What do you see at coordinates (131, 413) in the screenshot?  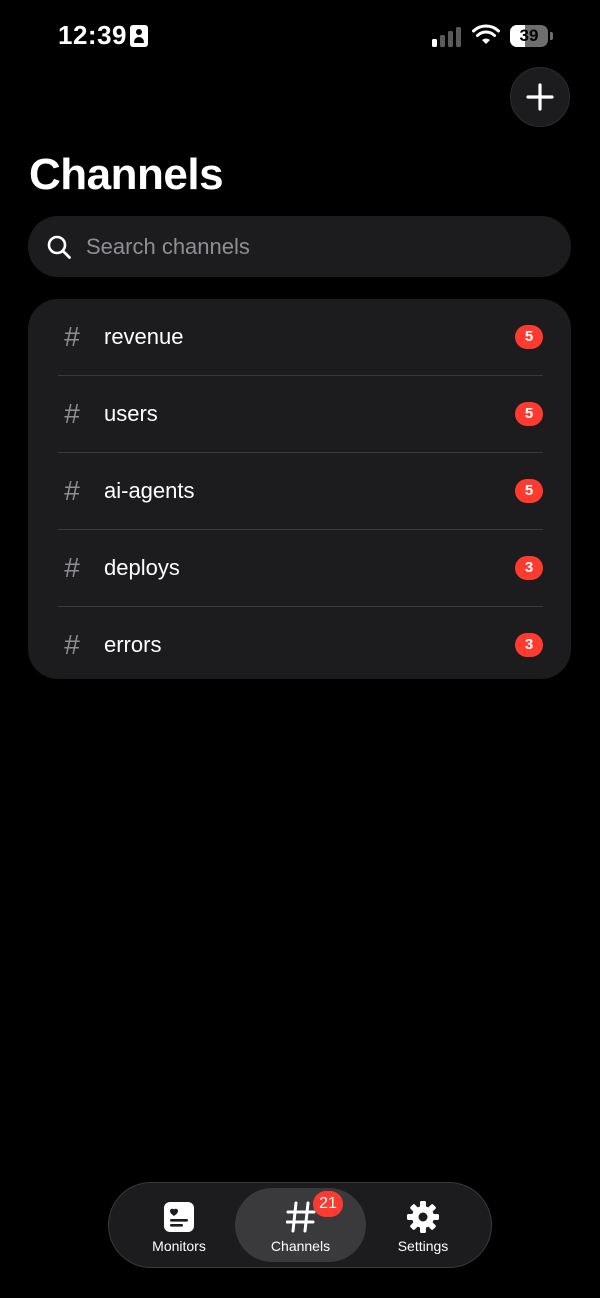 I see `channel-name: users` at bounding box center [131, 413].